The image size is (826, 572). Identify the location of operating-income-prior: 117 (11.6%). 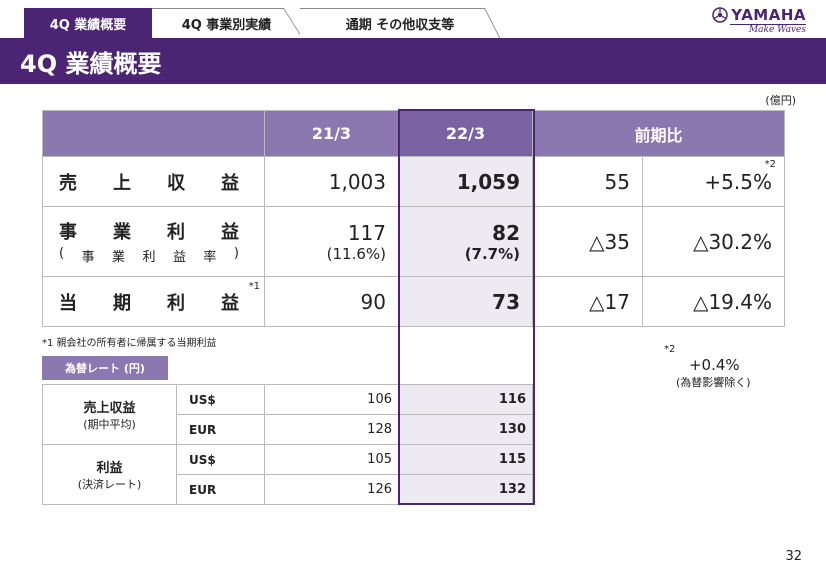
(331, 241).